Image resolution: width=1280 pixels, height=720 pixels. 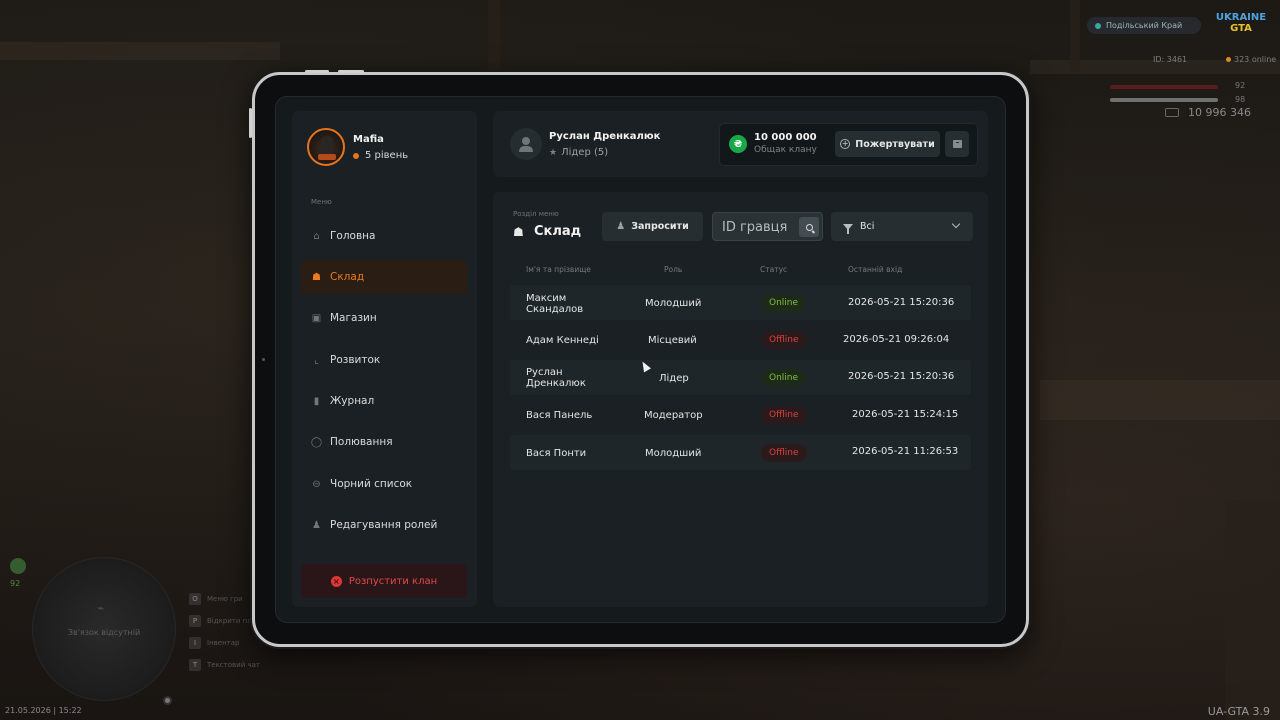 What do you see at coordinates (905, 414) in the screenshot?
I see `last-login: 2026-05-21 15:24:15` at bounding box center [905, 414].